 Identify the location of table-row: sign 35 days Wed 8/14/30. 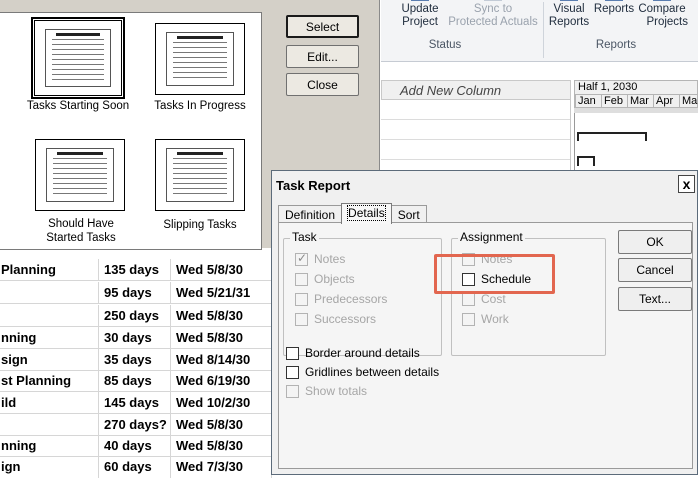
(136, 360).